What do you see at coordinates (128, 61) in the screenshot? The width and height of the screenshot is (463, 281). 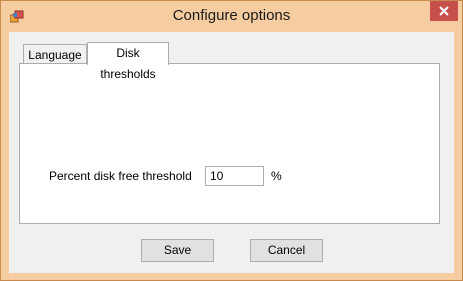 I see `tab-disk-thresholds: Disk thresholds` at bounding box center [128, 61].